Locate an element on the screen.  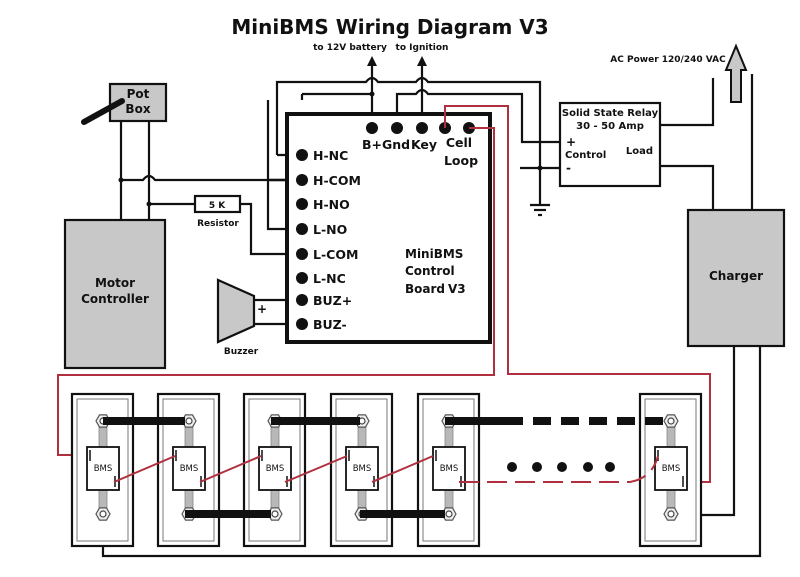
pin-cell-label: Cell is located at coordinates (459, 142).